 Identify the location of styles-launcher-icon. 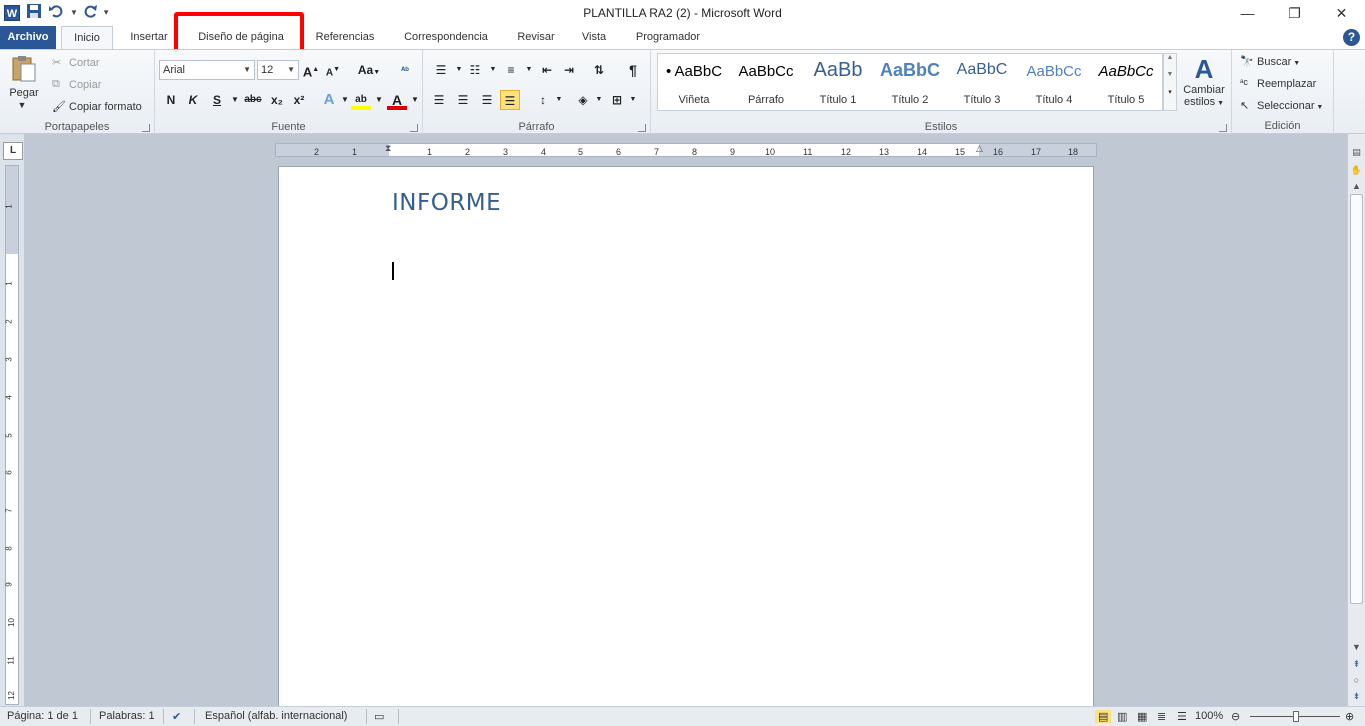
(1223, 128).